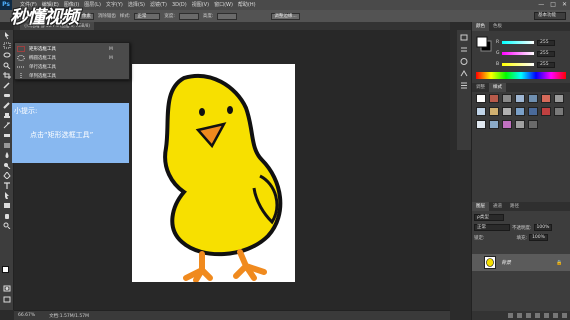 This screenshot has height=320, width=570. What do you see at coordinates (518, 53) in the screenshot?
I see `green-gradient` at bounding box center [518, 53].